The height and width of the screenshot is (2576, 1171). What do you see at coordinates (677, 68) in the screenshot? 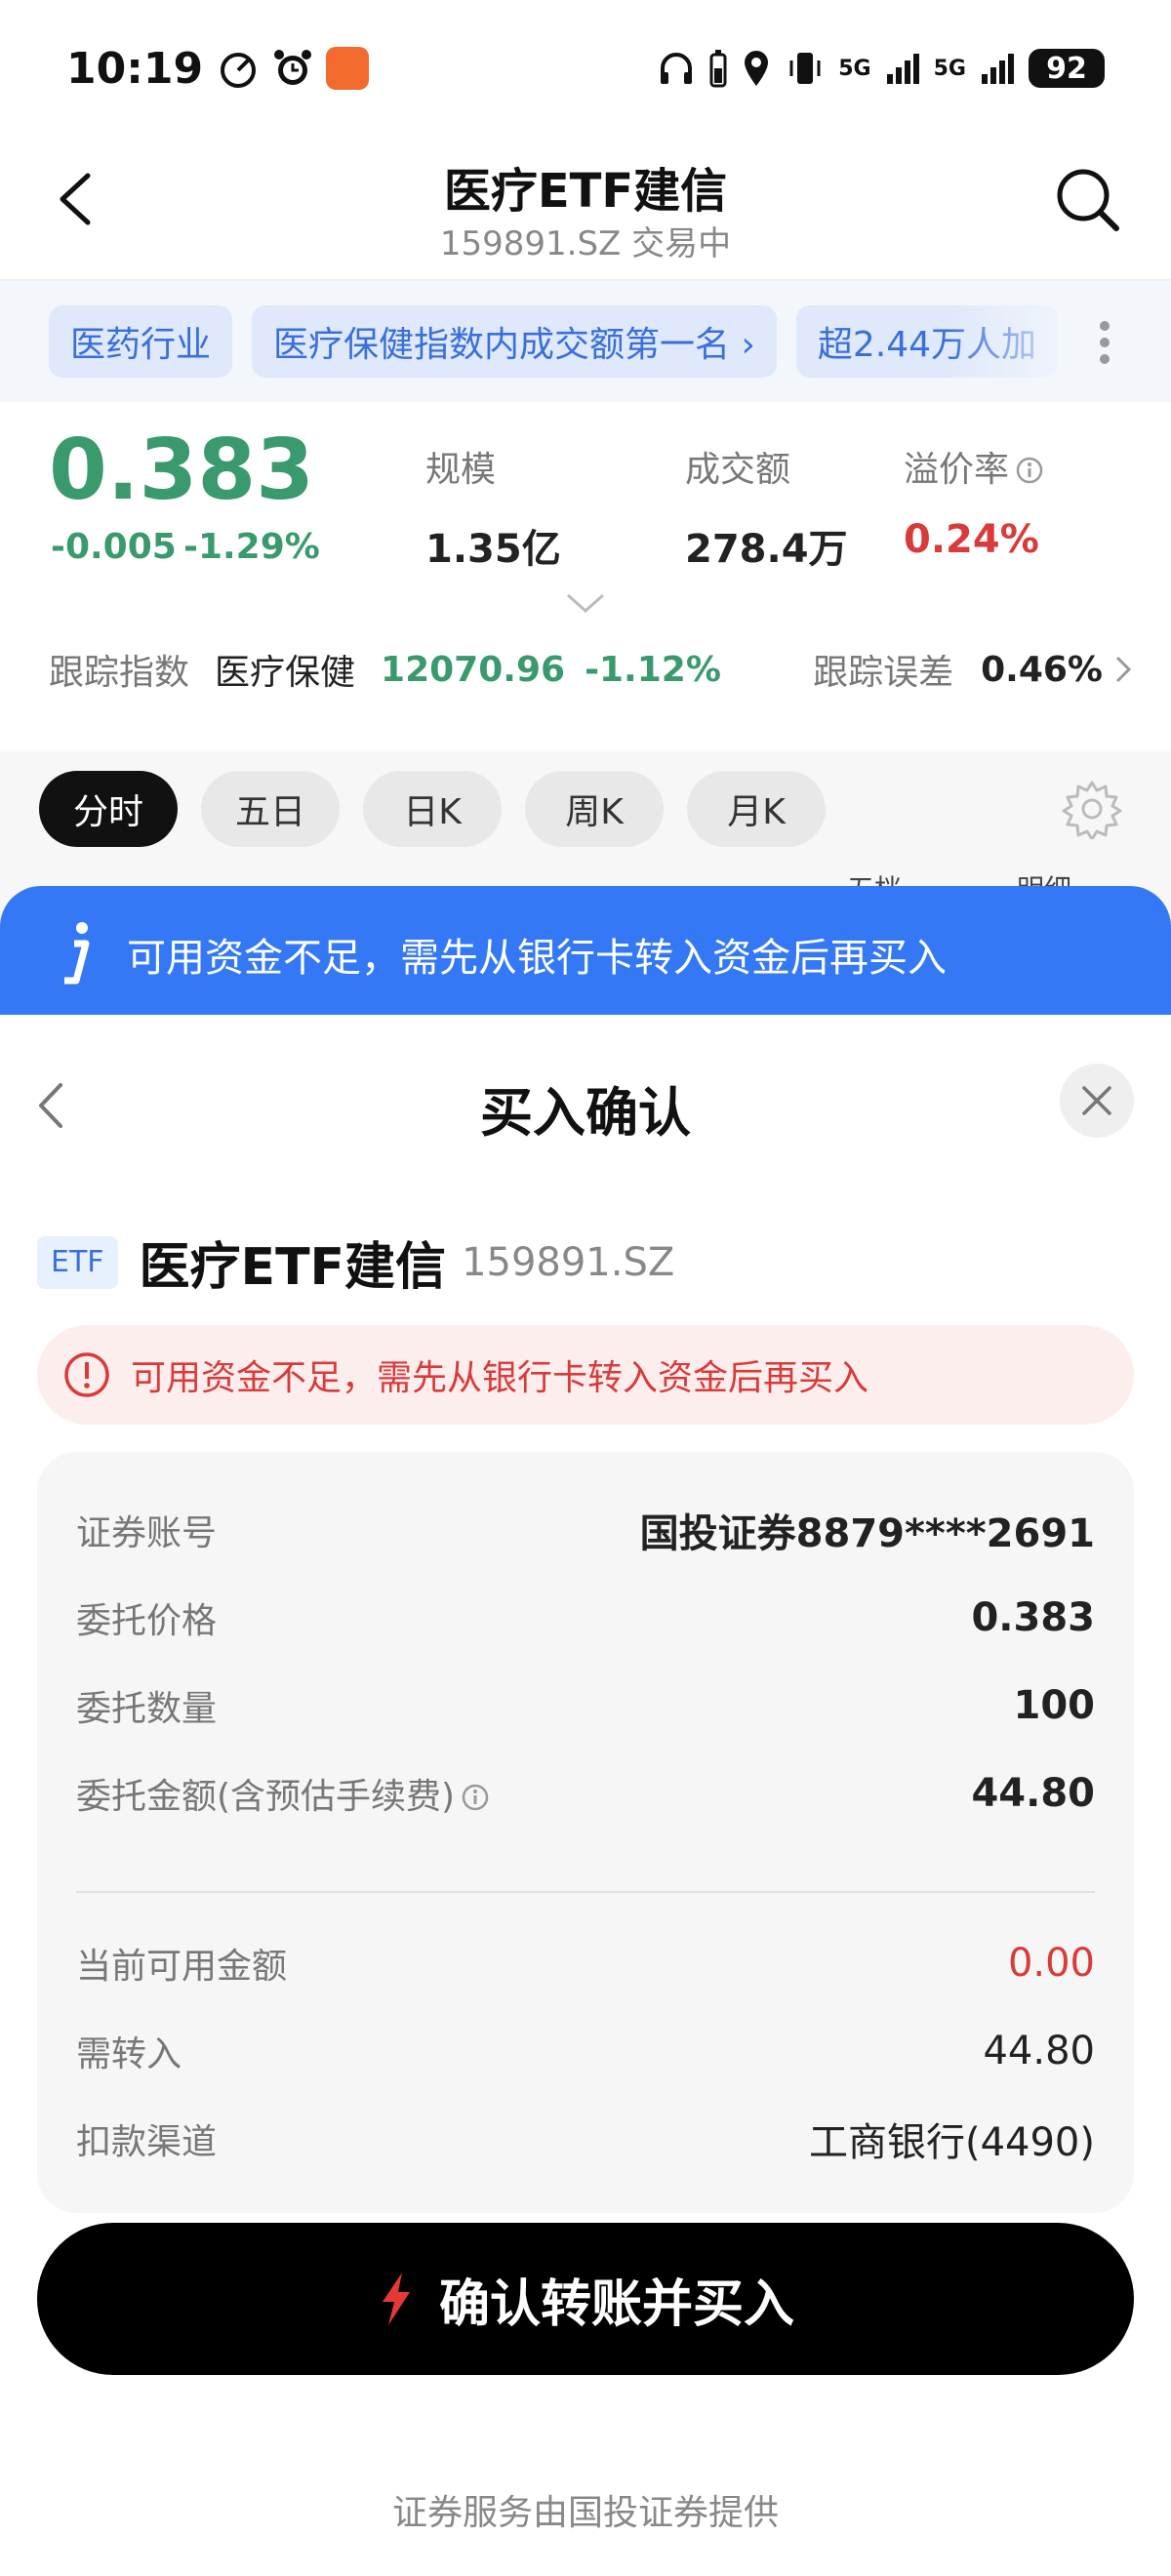
I see `headphones-icon` at bounding box center [677, 68].